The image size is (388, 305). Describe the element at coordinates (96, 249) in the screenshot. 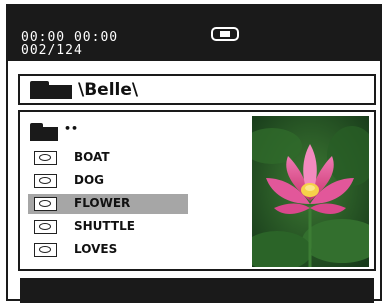

I see `item-label: LOVES` at that location.